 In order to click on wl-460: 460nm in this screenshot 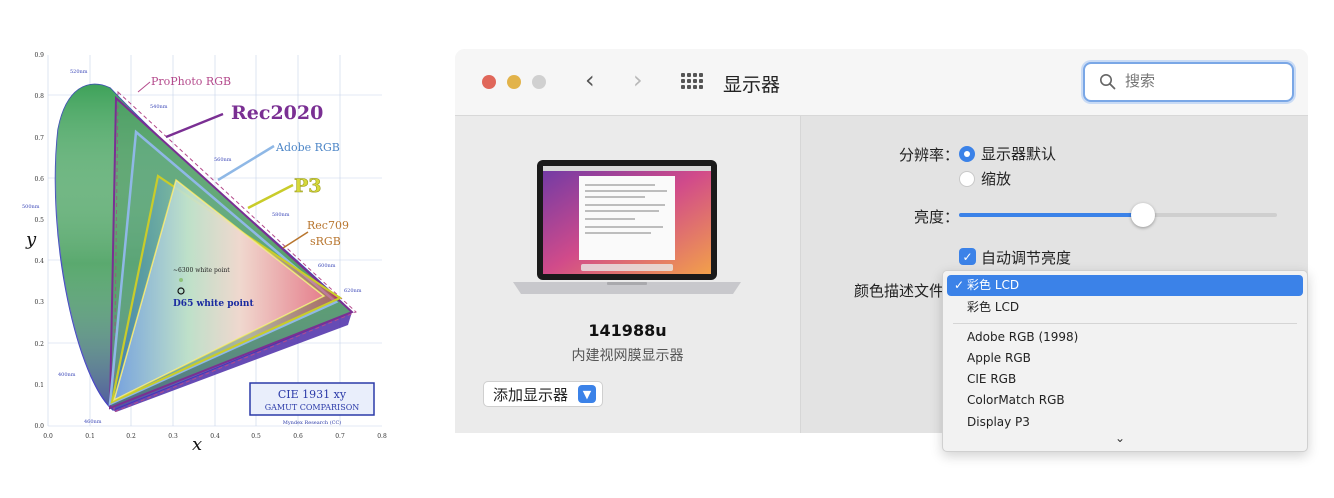, I will do `click(93, 422)`.